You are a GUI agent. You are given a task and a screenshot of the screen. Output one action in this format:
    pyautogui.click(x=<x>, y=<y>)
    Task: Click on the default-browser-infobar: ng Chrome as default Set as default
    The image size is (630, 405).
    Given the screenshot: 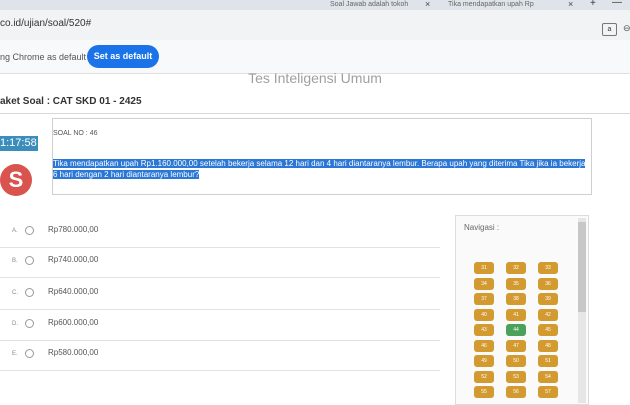 What is the action you would take?
    pyautogui.click(x=315, y=57)
    